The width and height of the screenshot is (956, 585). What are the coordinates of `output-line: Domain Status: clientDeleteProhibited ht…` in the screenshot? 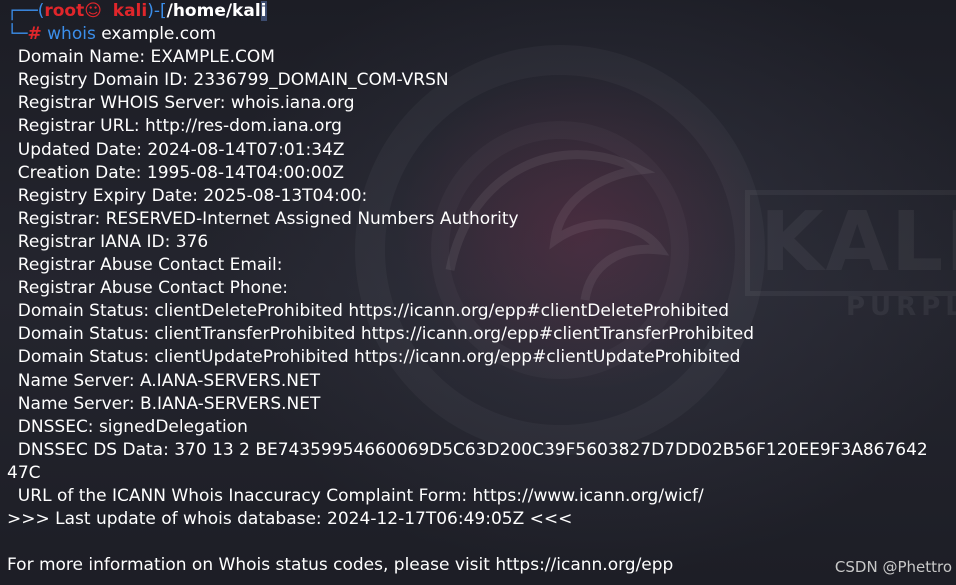 It's located at (368, 311).